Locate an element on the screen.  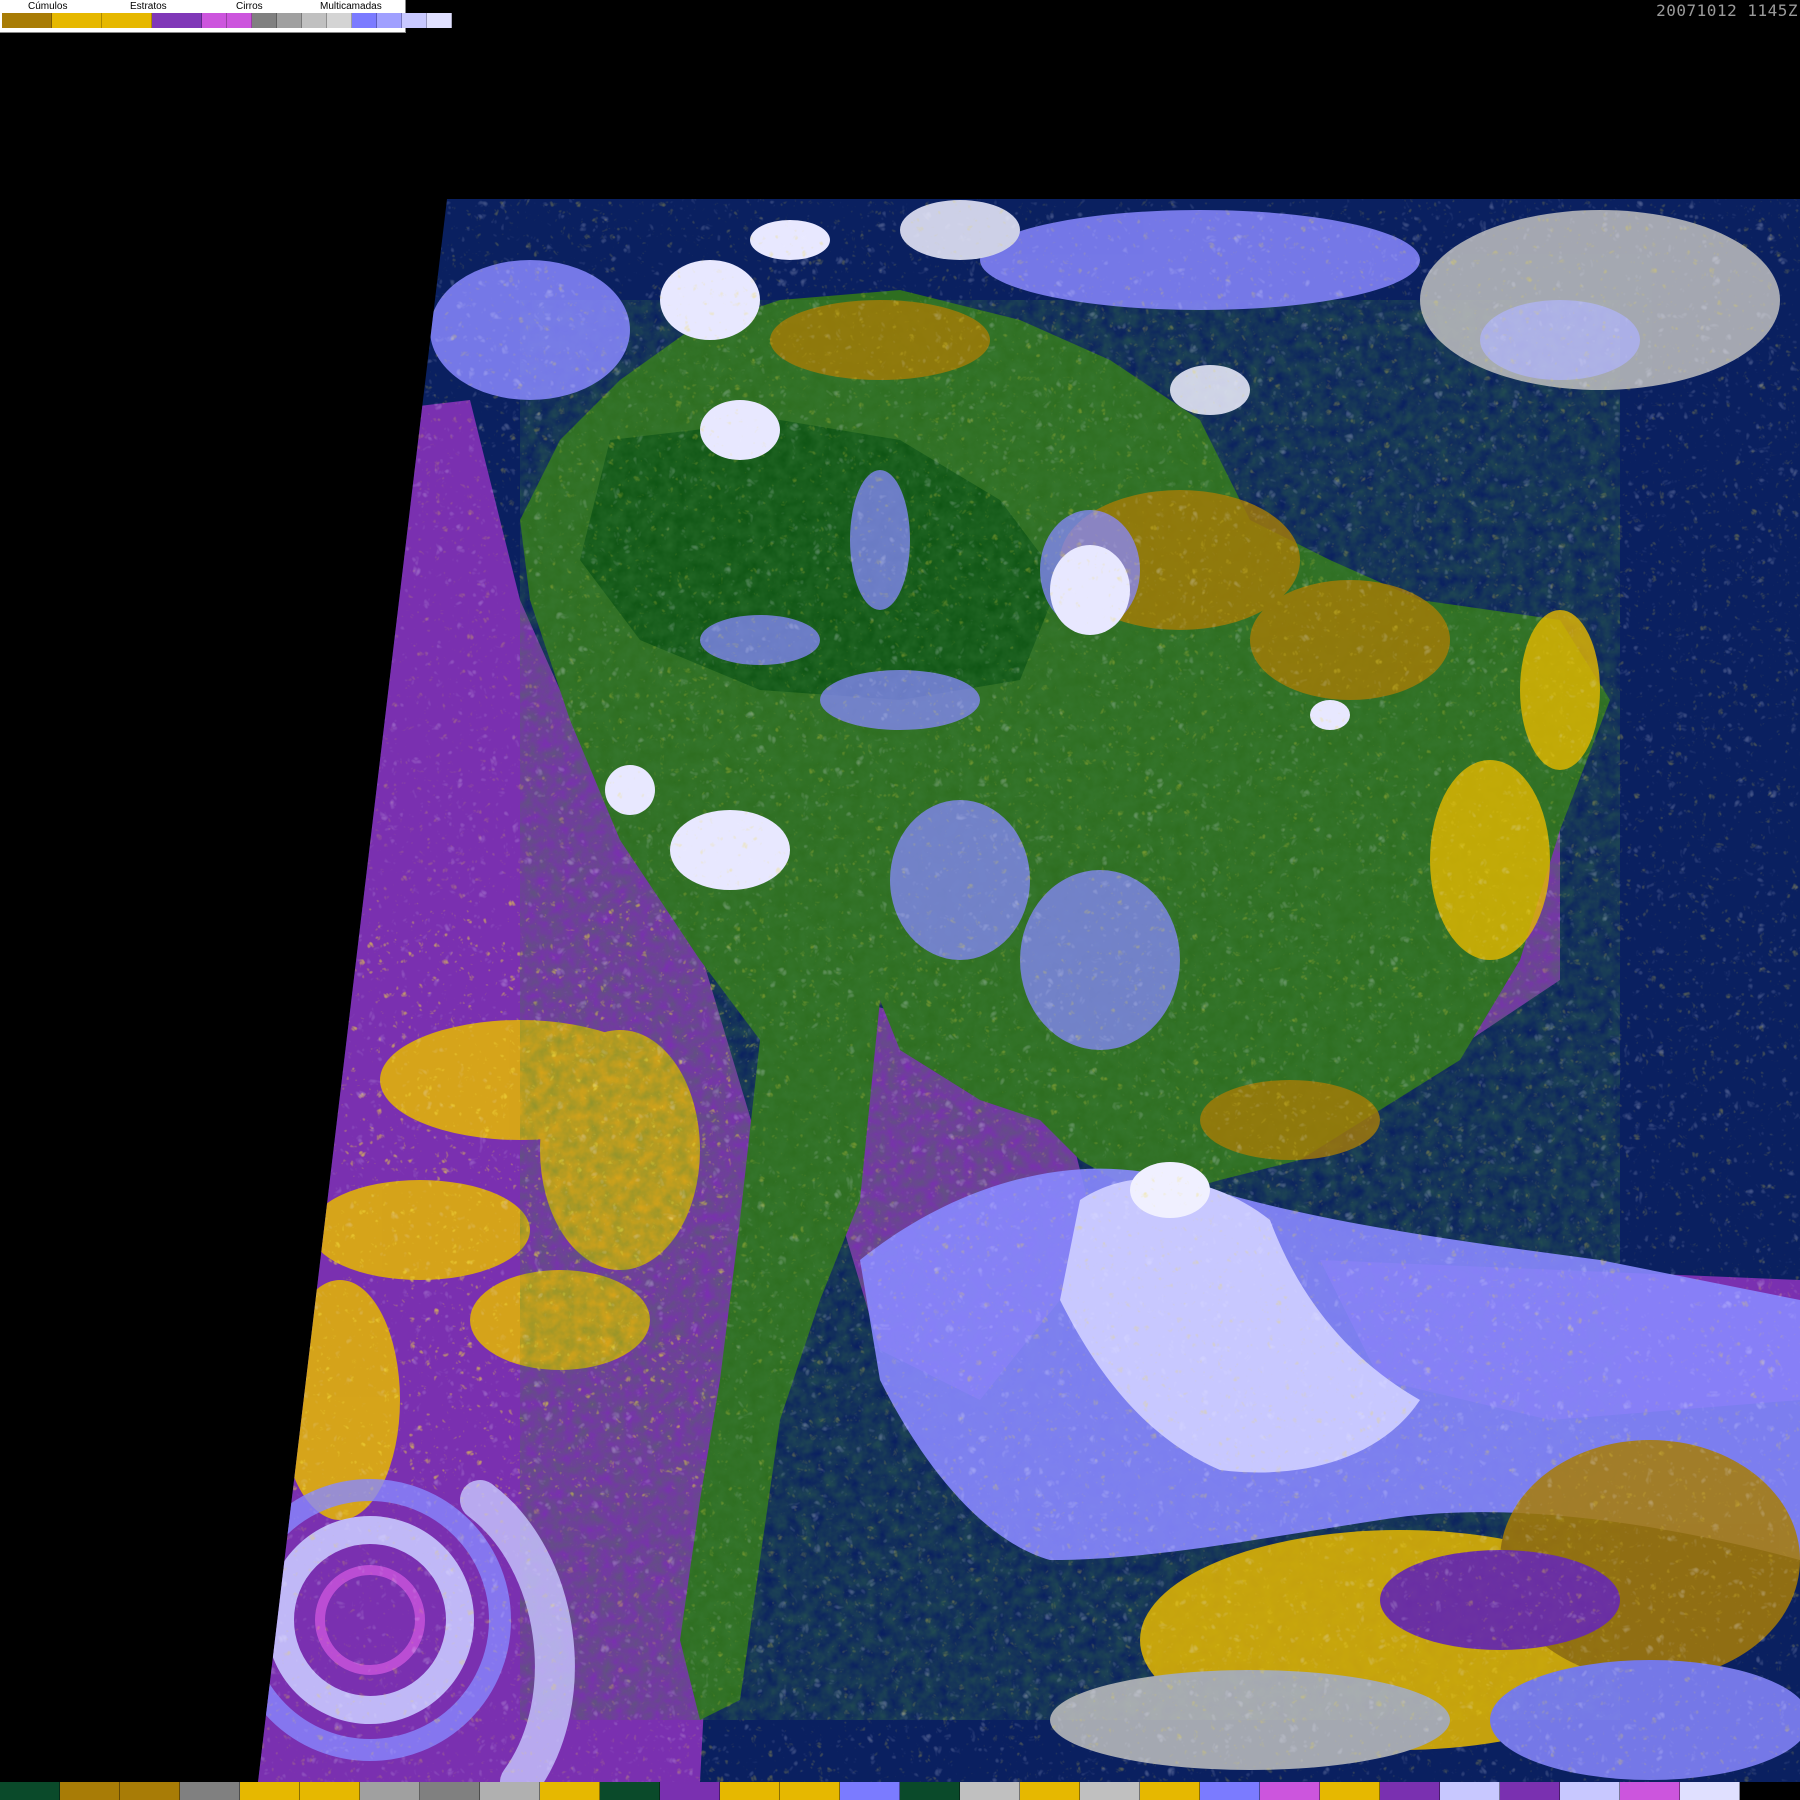
image-timestamp: 20071012 1145Z is located at coordinates (1727, 10).